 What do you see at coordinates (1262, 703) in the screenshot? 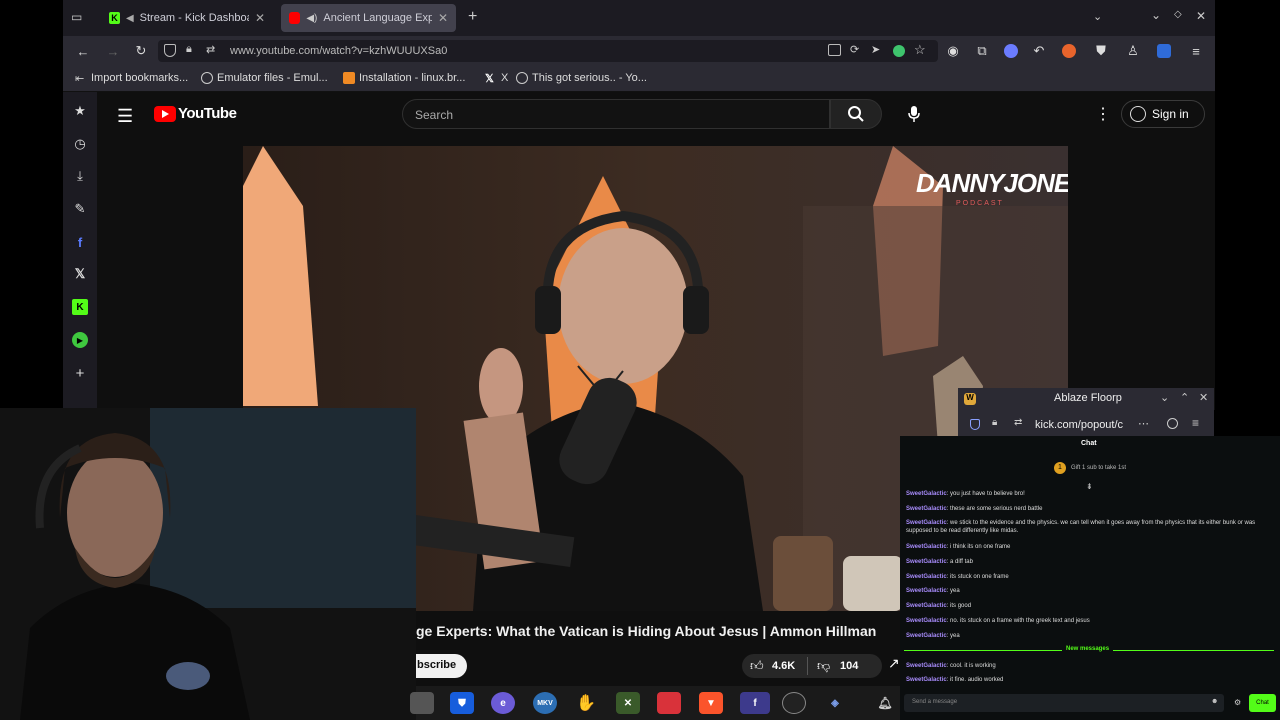
I see `send-chat-button: Chat` at bounding box center [1262, 703].